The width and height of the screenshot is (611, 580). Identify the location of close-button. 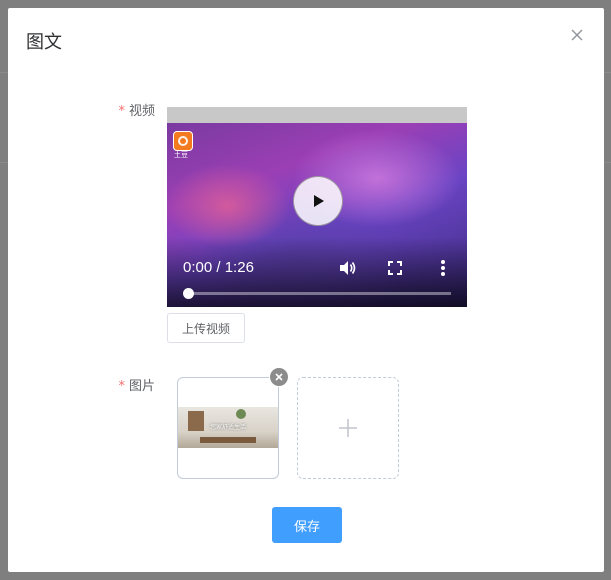
(577, 35).